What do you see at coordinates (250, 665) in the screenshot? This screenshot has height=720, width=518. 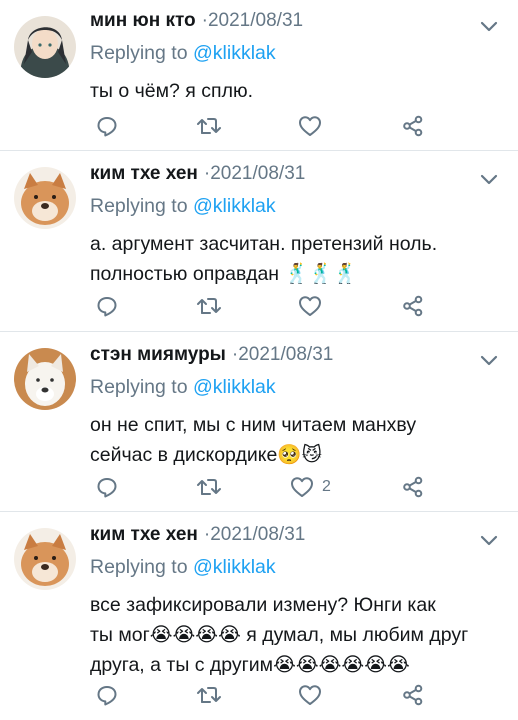 I see `tweet-text-line: друга, а ты с другим😭😭😭😭😭😭` at bounding box center [250, 665].